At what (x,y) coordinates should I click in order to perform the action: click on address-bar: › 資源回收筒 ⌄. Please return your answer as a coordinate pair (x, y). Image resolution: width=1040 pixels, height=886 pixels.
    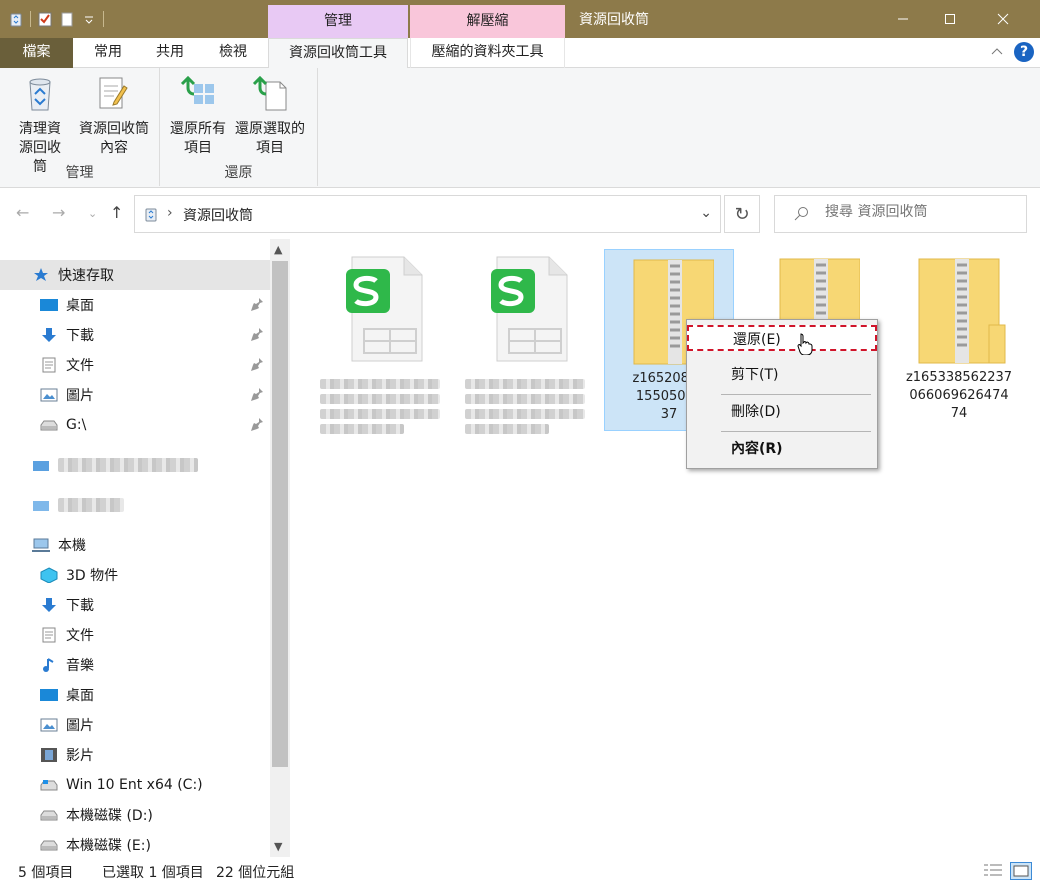
    Looking at the image, I should click on (427, 214).